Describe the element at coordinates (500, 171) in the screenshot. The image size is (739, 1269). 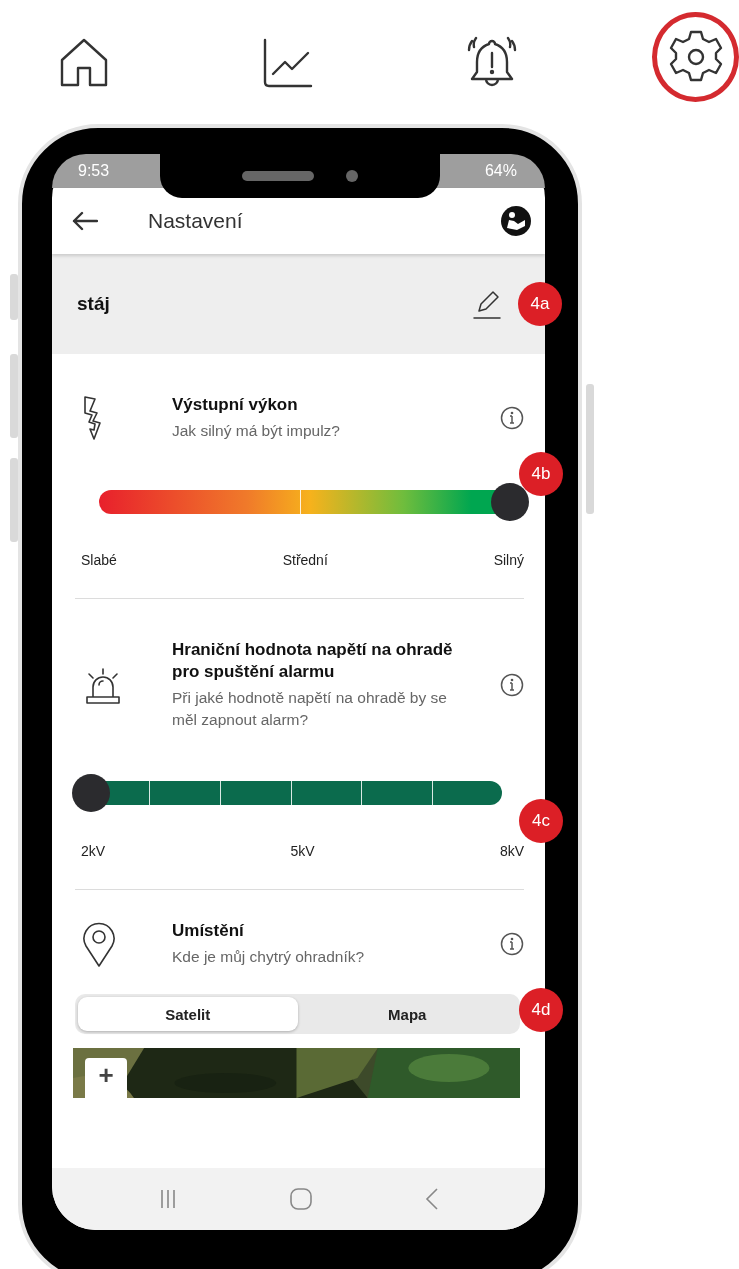
I see `battery-percent: 64%` at that location.